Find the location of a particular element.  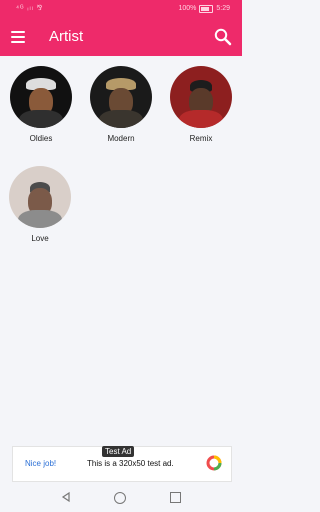

artist-item-oldies: Oldies is located at coordinates (41, 104).